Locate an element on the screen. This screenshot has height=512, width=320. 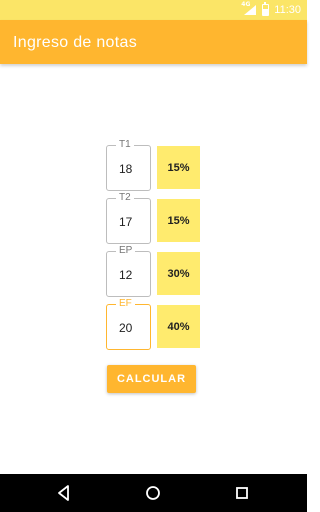
grade-field-label: EF is located at coordinates (125, 304).